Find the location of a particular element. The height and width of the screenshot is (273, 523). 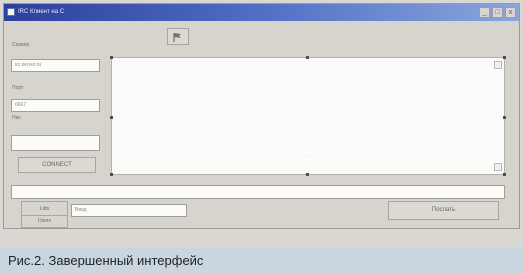

maximize-button: □ is located at coordinates (497, 12).